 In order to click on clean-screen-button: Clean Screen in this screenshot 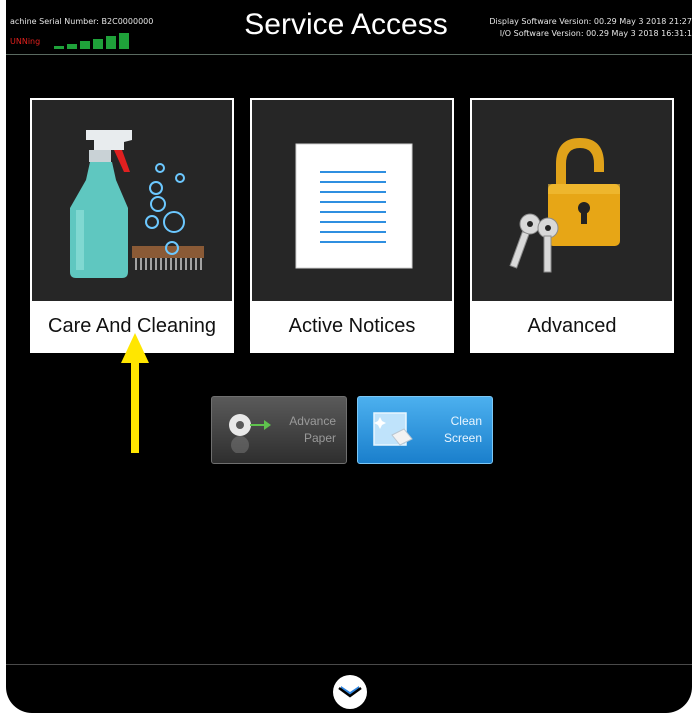, I will do `click(425, 430)`.